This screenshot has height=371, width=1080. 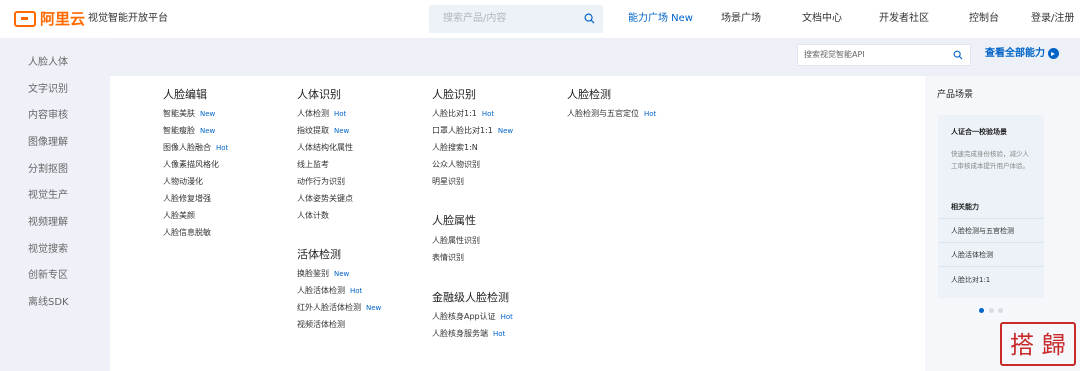 What do you see at coordinates (319, 94) in the screenshot?
I see `group-title-body-recognition: 人体识别` at bounding box center [319, 94].